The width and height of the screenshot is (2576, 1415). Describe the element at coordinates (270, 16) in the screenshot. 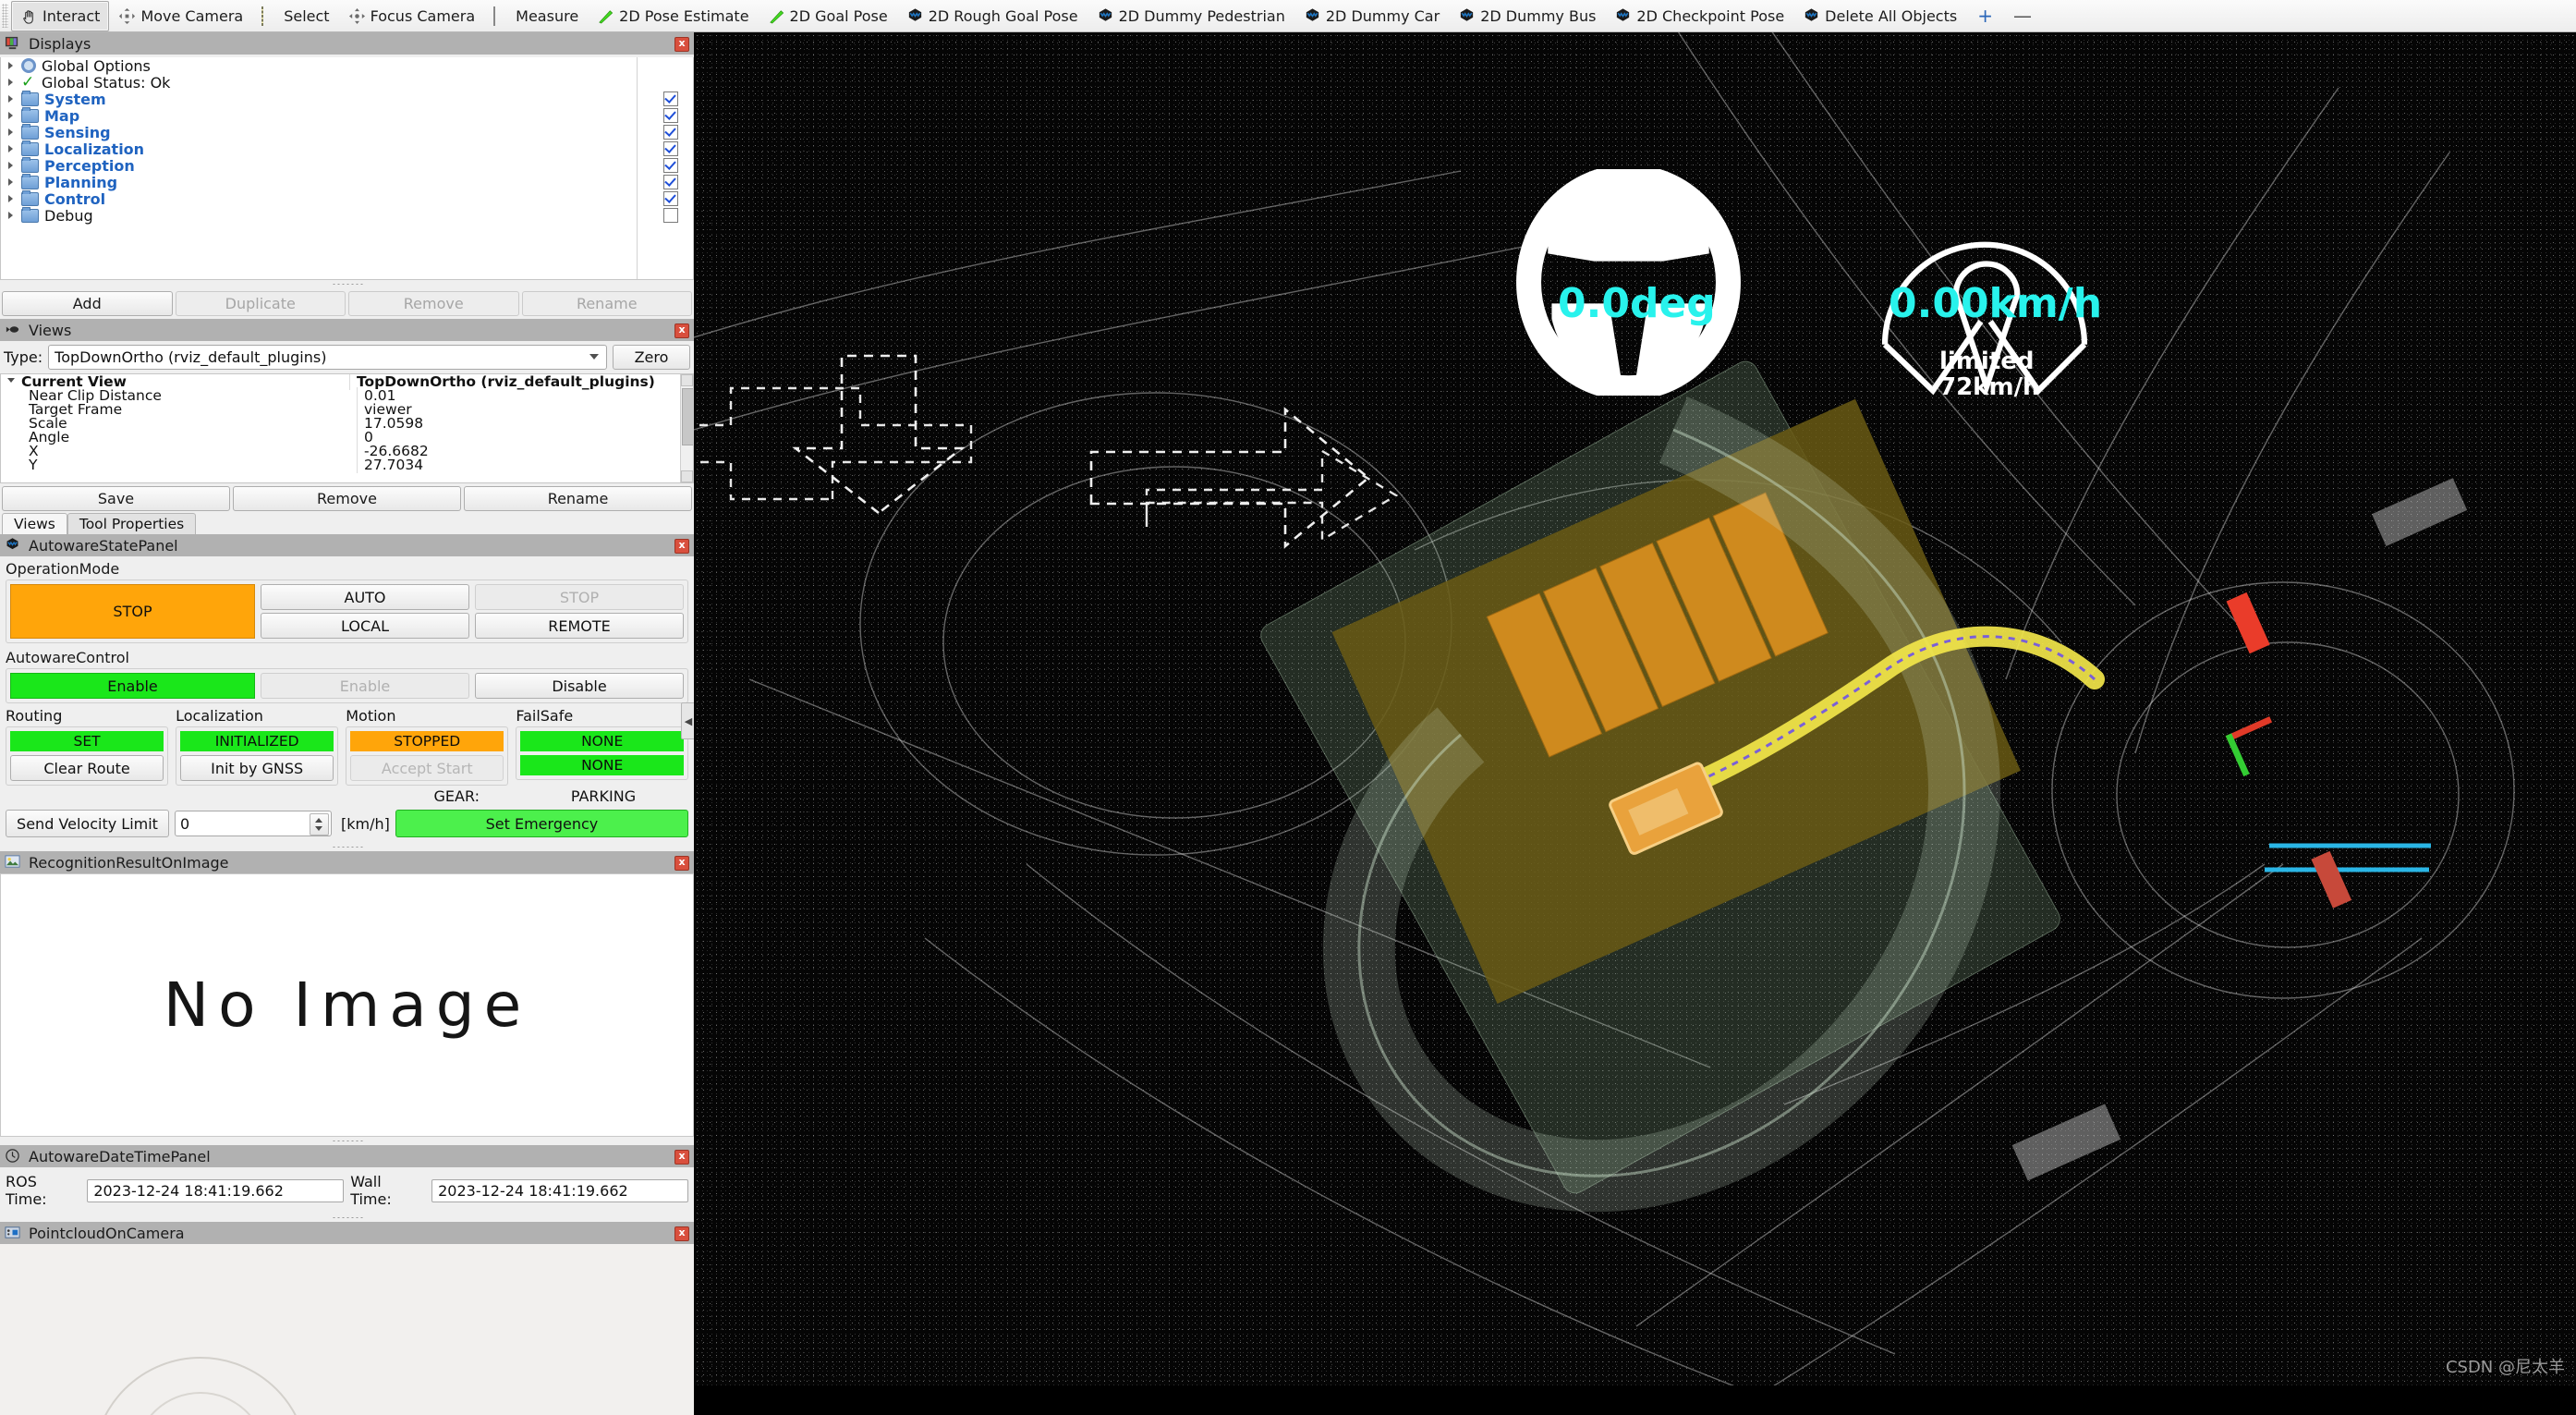

I see `select-icon` at that location.